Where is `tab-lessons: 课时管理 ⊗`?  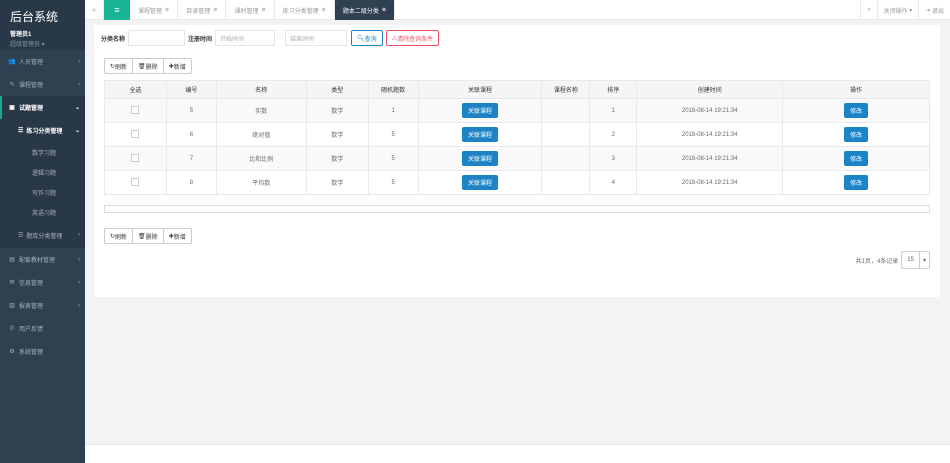
tab-lessons: 课时管理 ⊗ is located at coordinates (250, 10).